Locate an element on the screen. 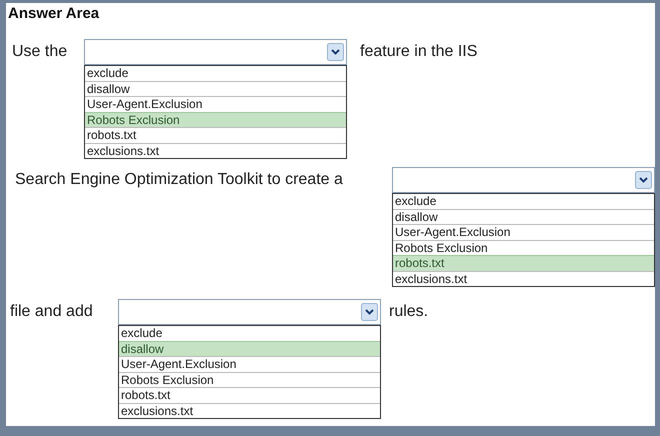  sentence-text: feature in the IIS is located at coordinates (419, 52).